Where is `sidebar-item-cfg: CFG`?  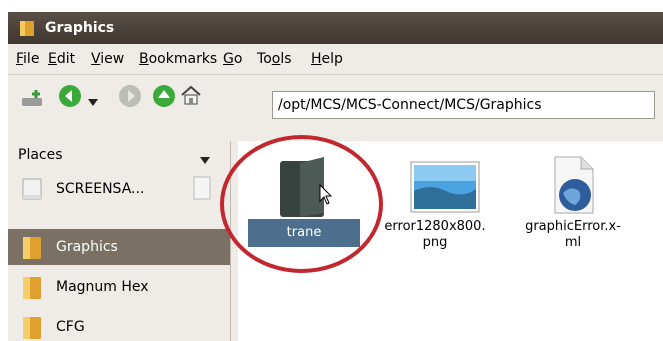 sidebar-item-cfg: CFG is located at coordinates (119, 325).